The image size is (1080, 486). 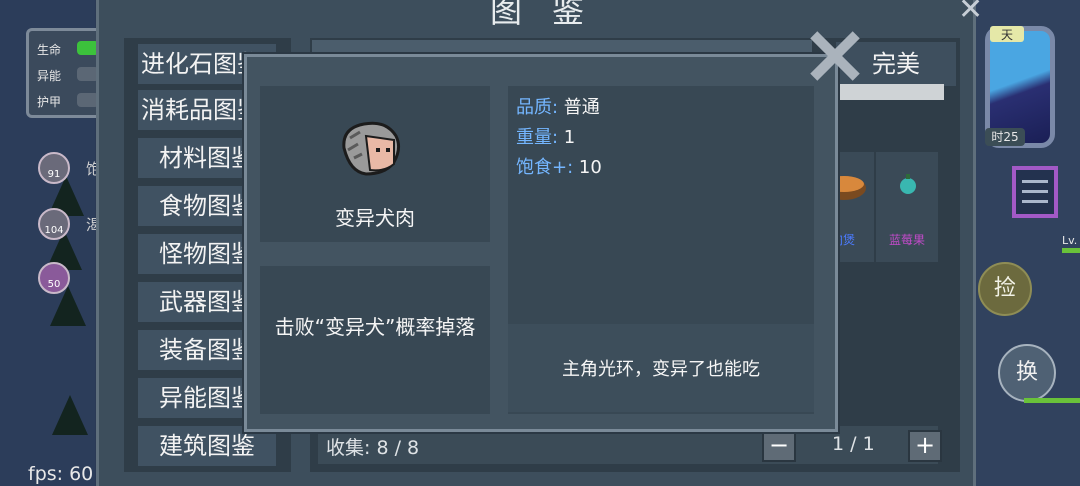 What do you see at coordinates (375, 340) in the screenshot?
I see `item-source-box` at bounding box center [375, 340].